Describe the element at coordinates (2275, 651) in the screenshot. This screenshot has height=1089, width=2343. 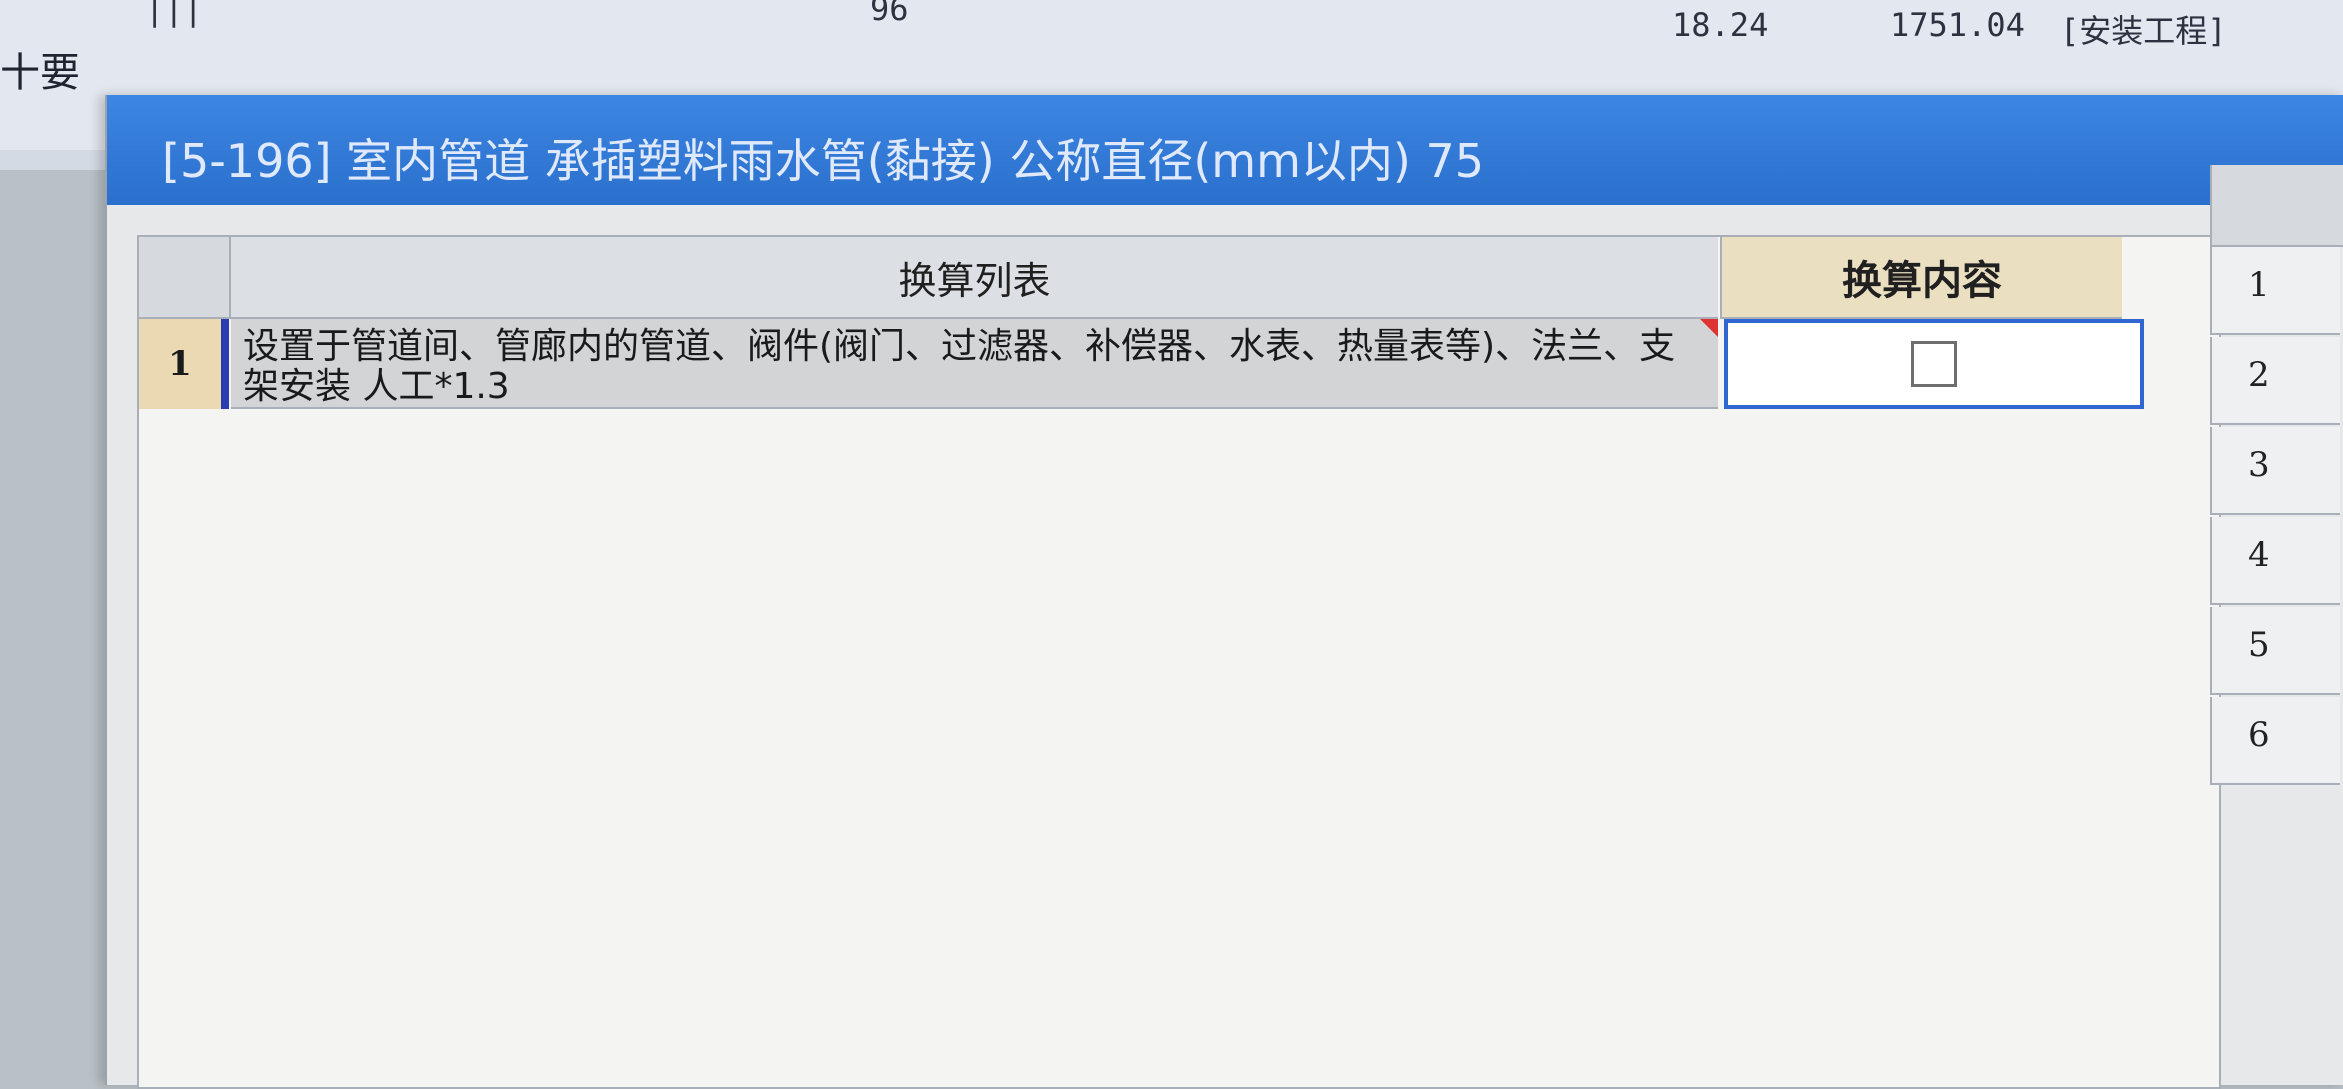
I see `list-item: 5` at that location.